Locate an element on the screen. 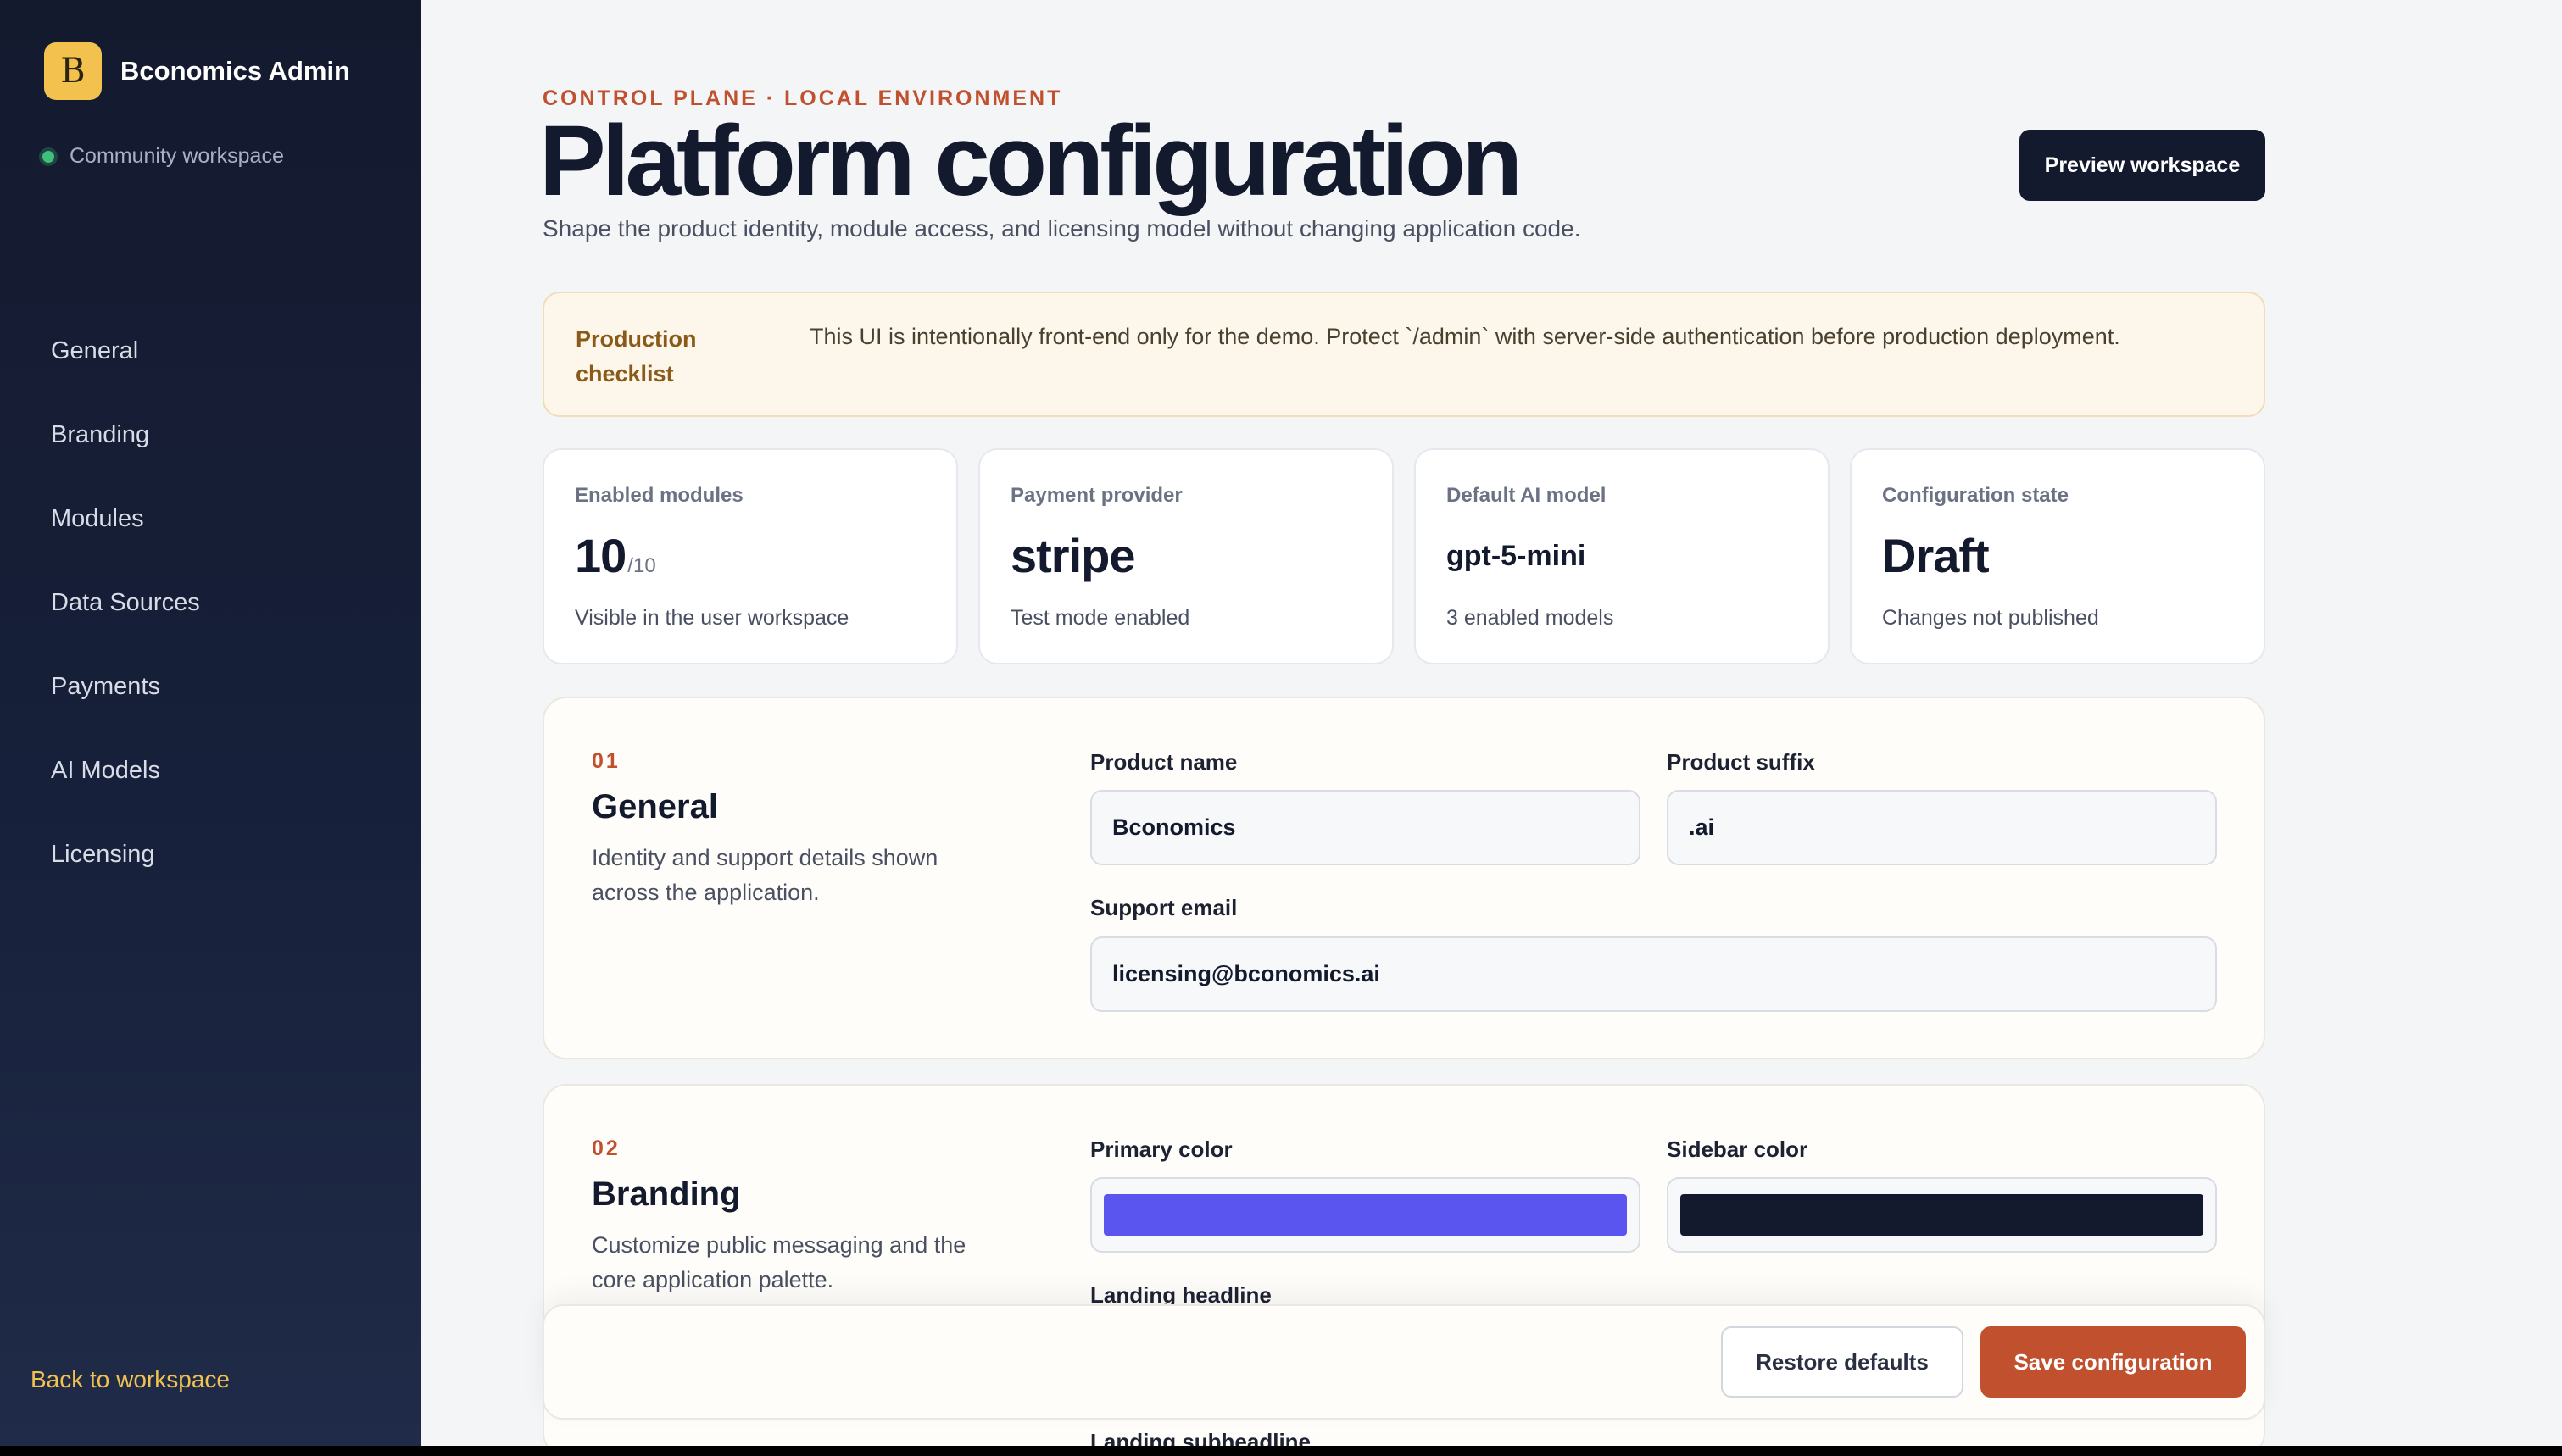  primary-color-picker is located at coordinates (1365, 1215).